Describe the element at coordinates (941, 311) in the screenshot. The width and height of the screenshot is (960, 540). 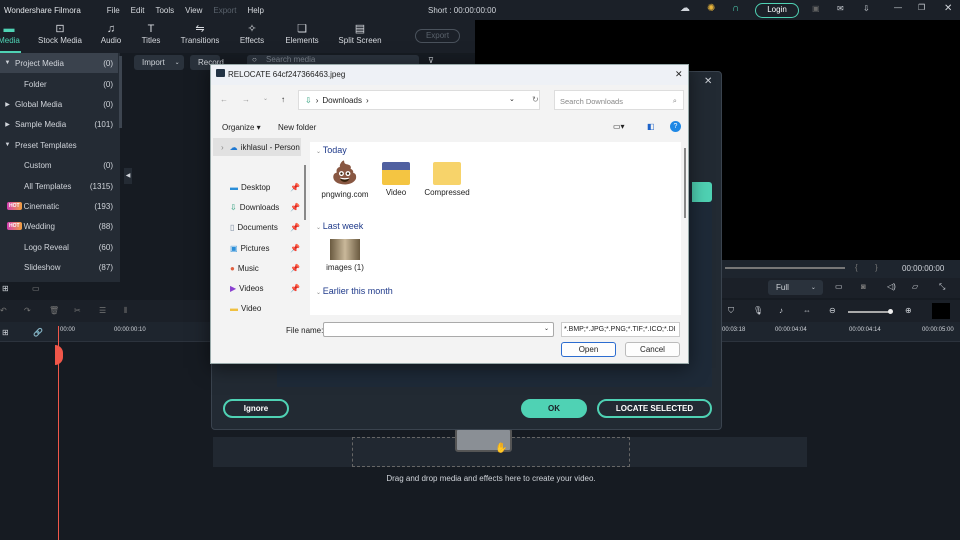
I see `track-layout-icon` at that location.